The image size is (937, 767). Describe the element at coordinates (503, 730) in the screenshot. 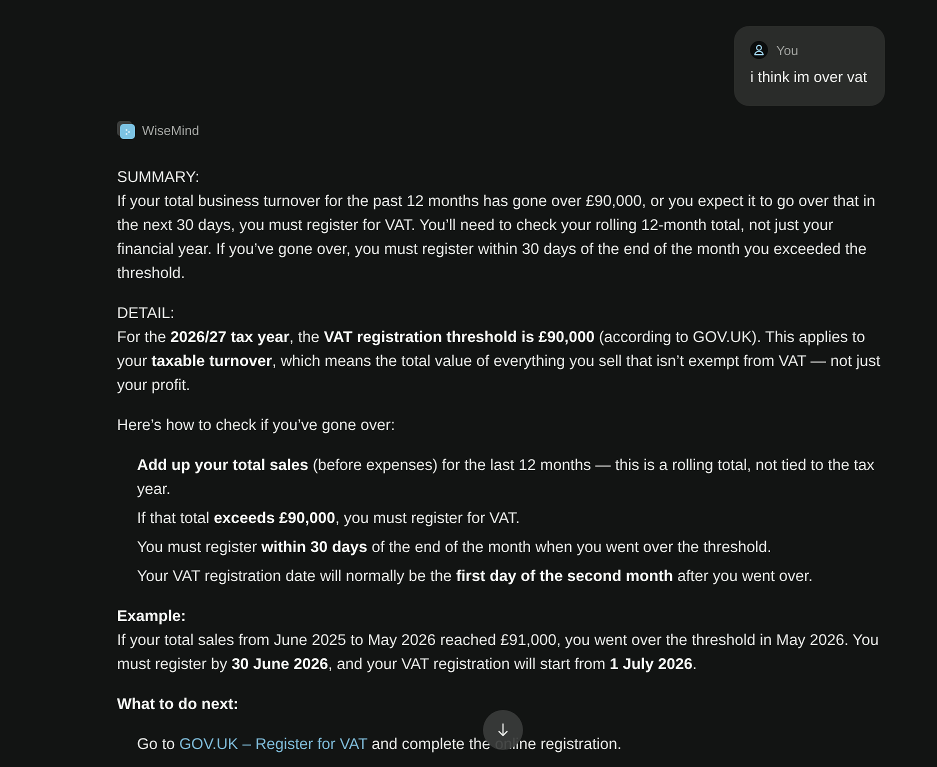

I see `arrow-down-icon` at that location.